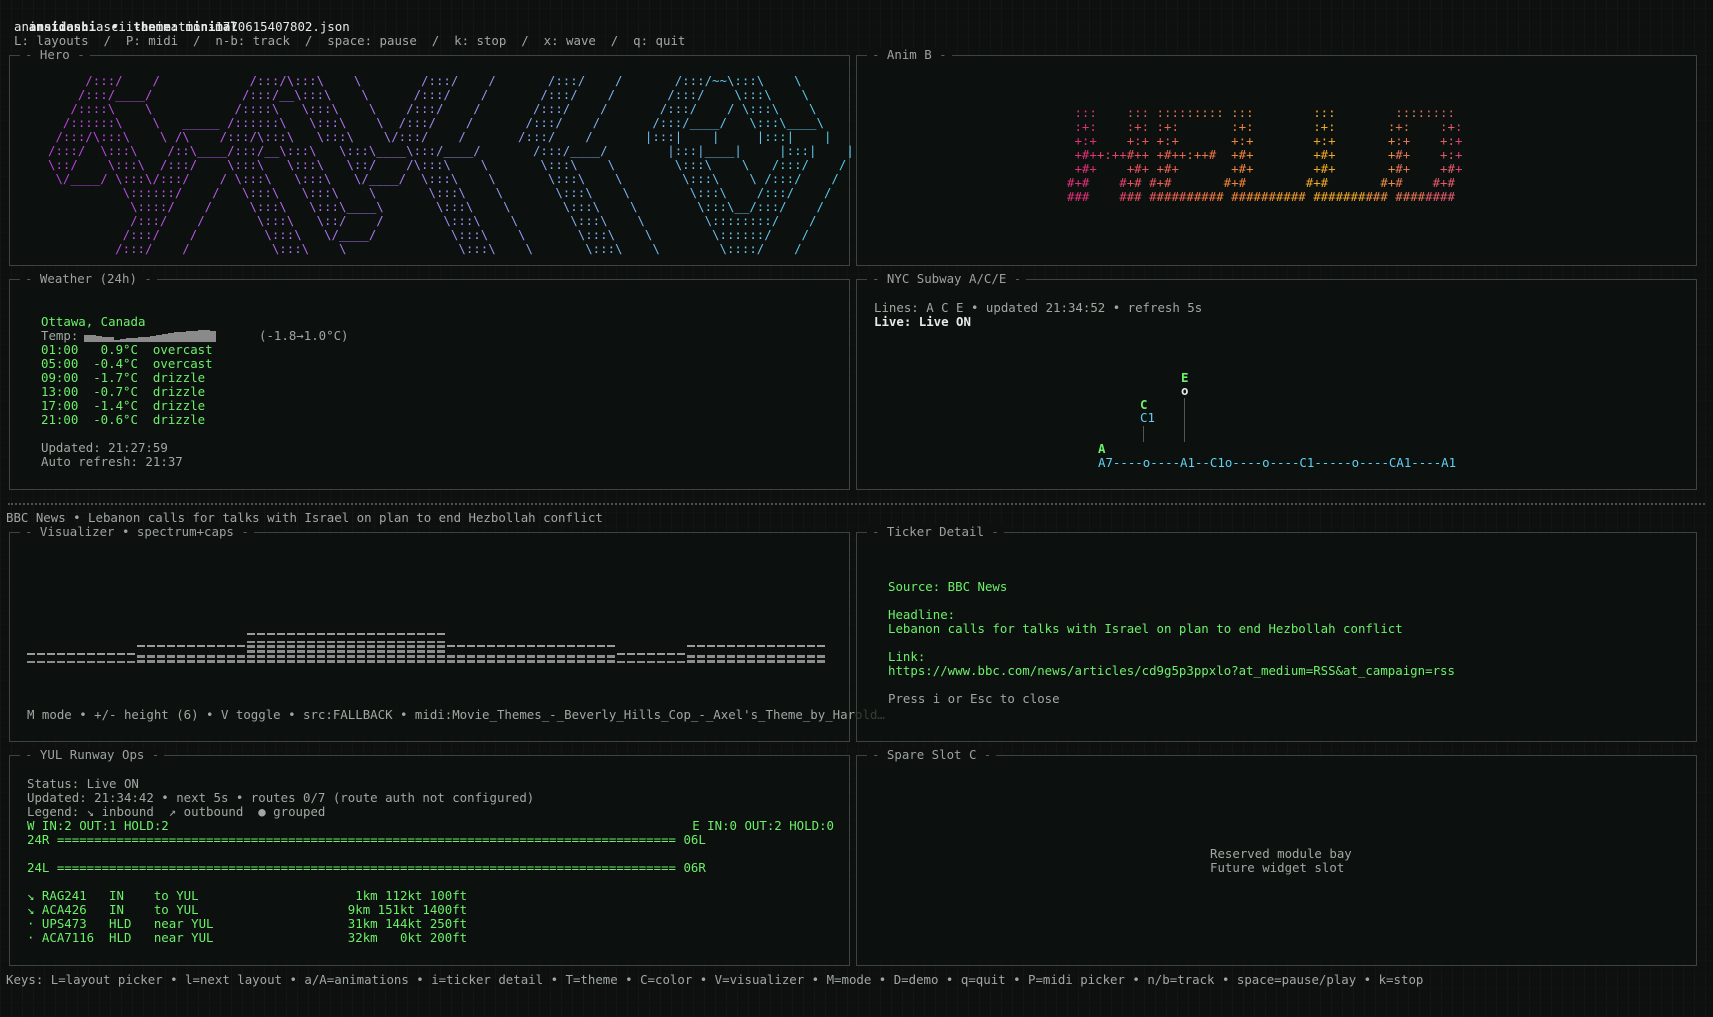  Describe the element at coordinates (123, 391) in the screenshot. I see `forecast-row: 13:00 -0.7°C drizzle` at that location.